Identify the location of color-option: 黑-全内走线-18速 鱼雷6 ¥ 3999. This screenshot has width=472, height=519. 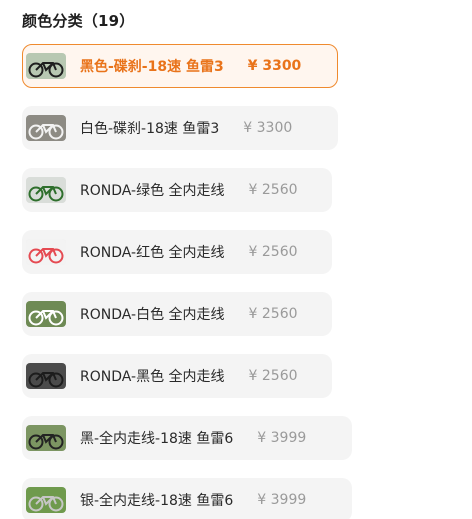
(187, 438).